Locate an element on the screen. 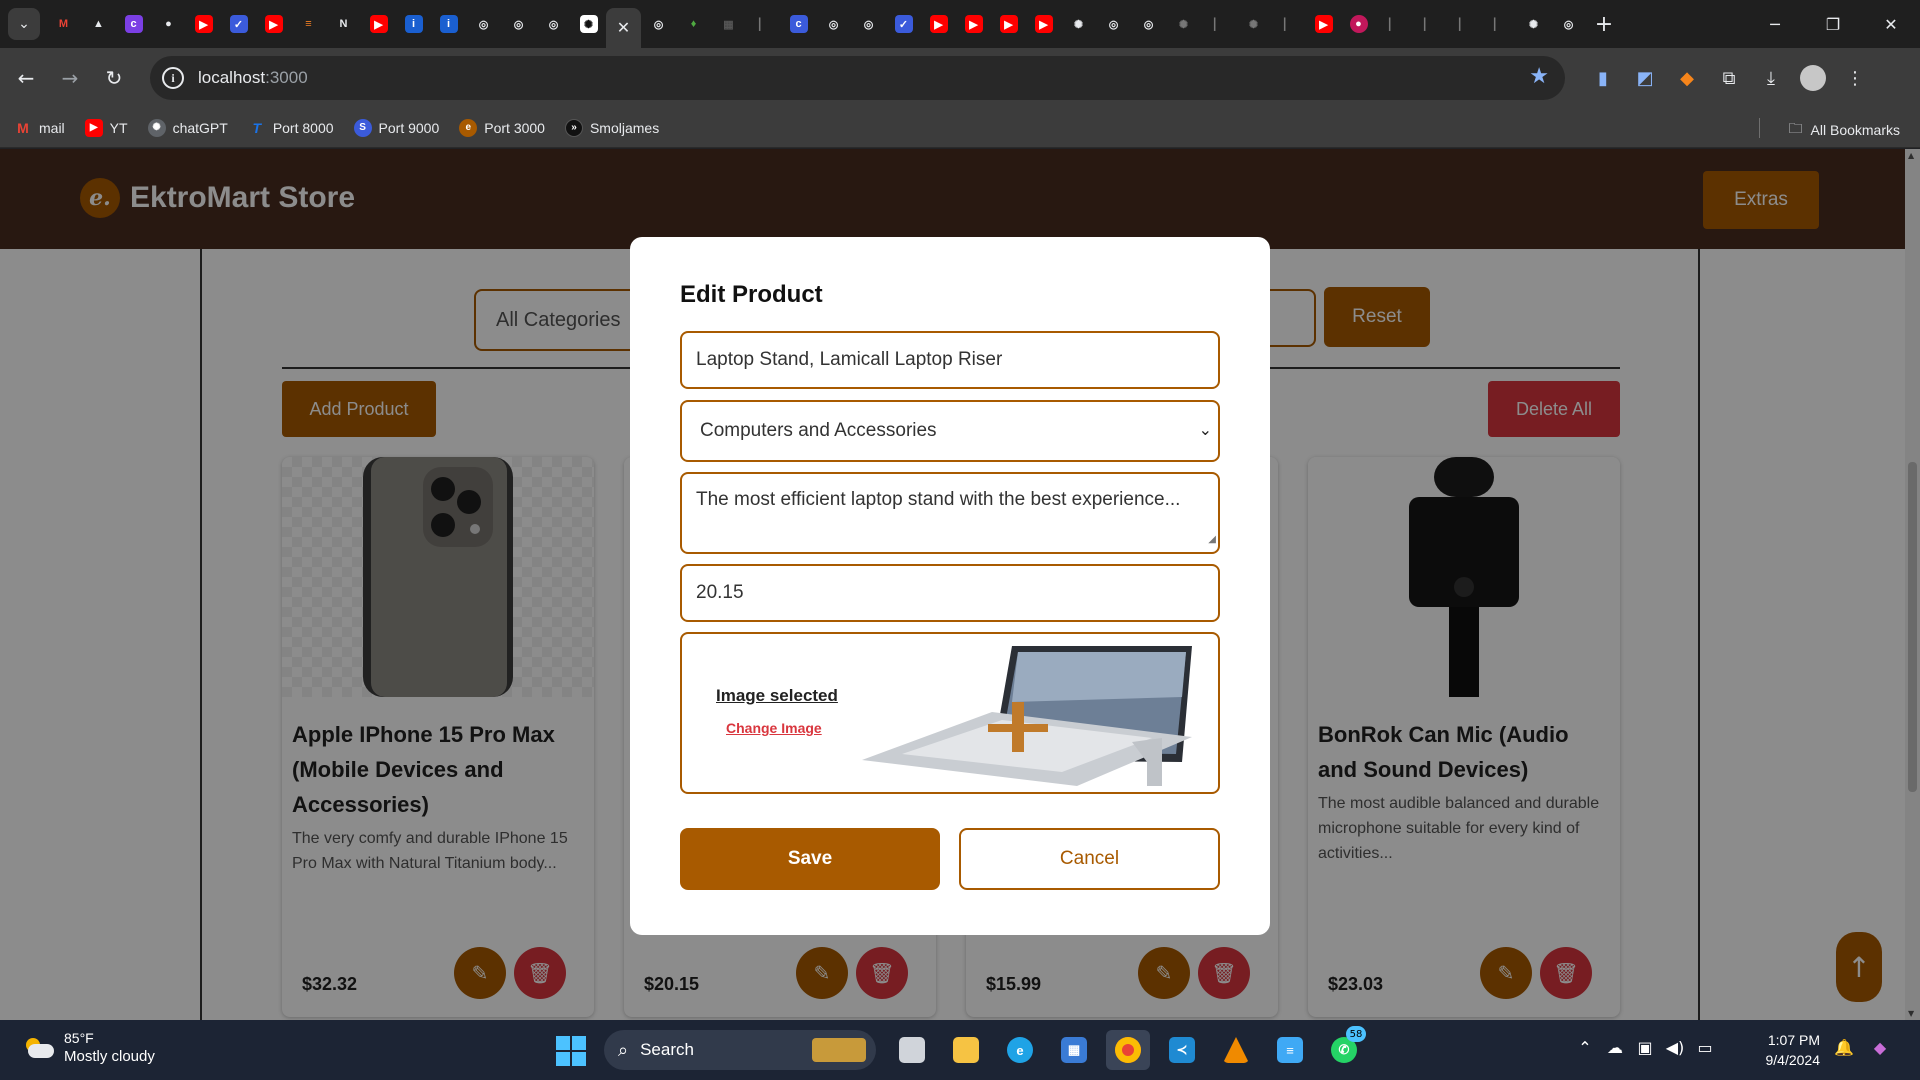  close-window-icon: ✕ is located at coordinates (1891, 24).